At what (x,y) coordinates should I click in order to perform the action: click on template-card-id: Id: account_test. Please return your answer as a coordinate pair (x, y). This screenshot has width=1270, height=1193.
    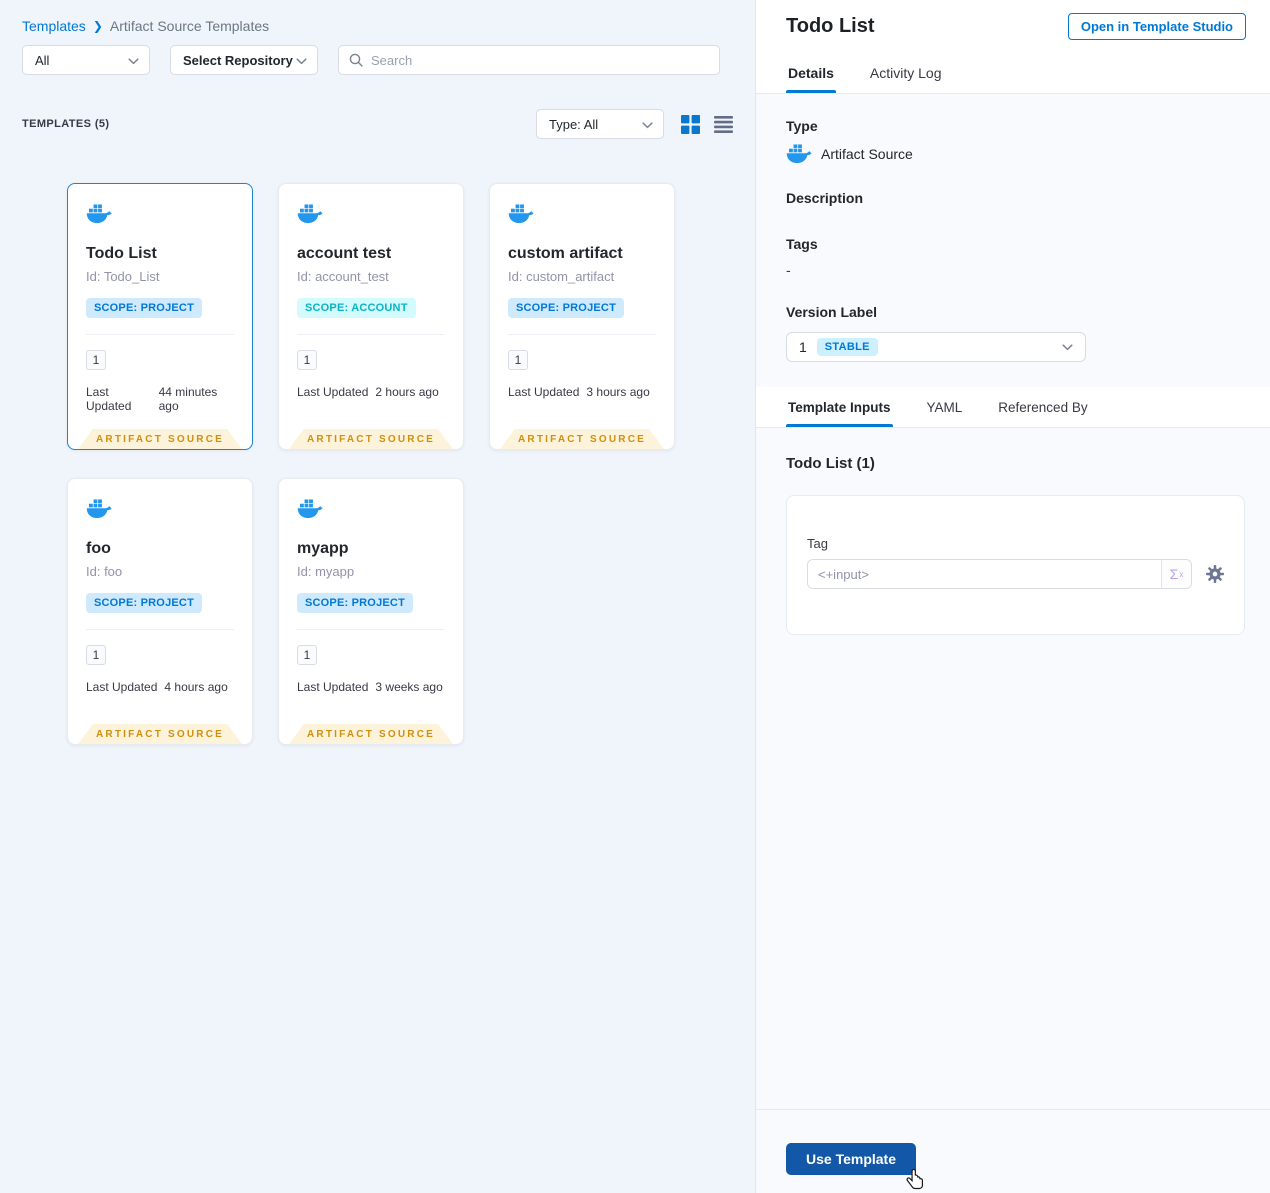
    Looking at the image, I should click on (343, 276).